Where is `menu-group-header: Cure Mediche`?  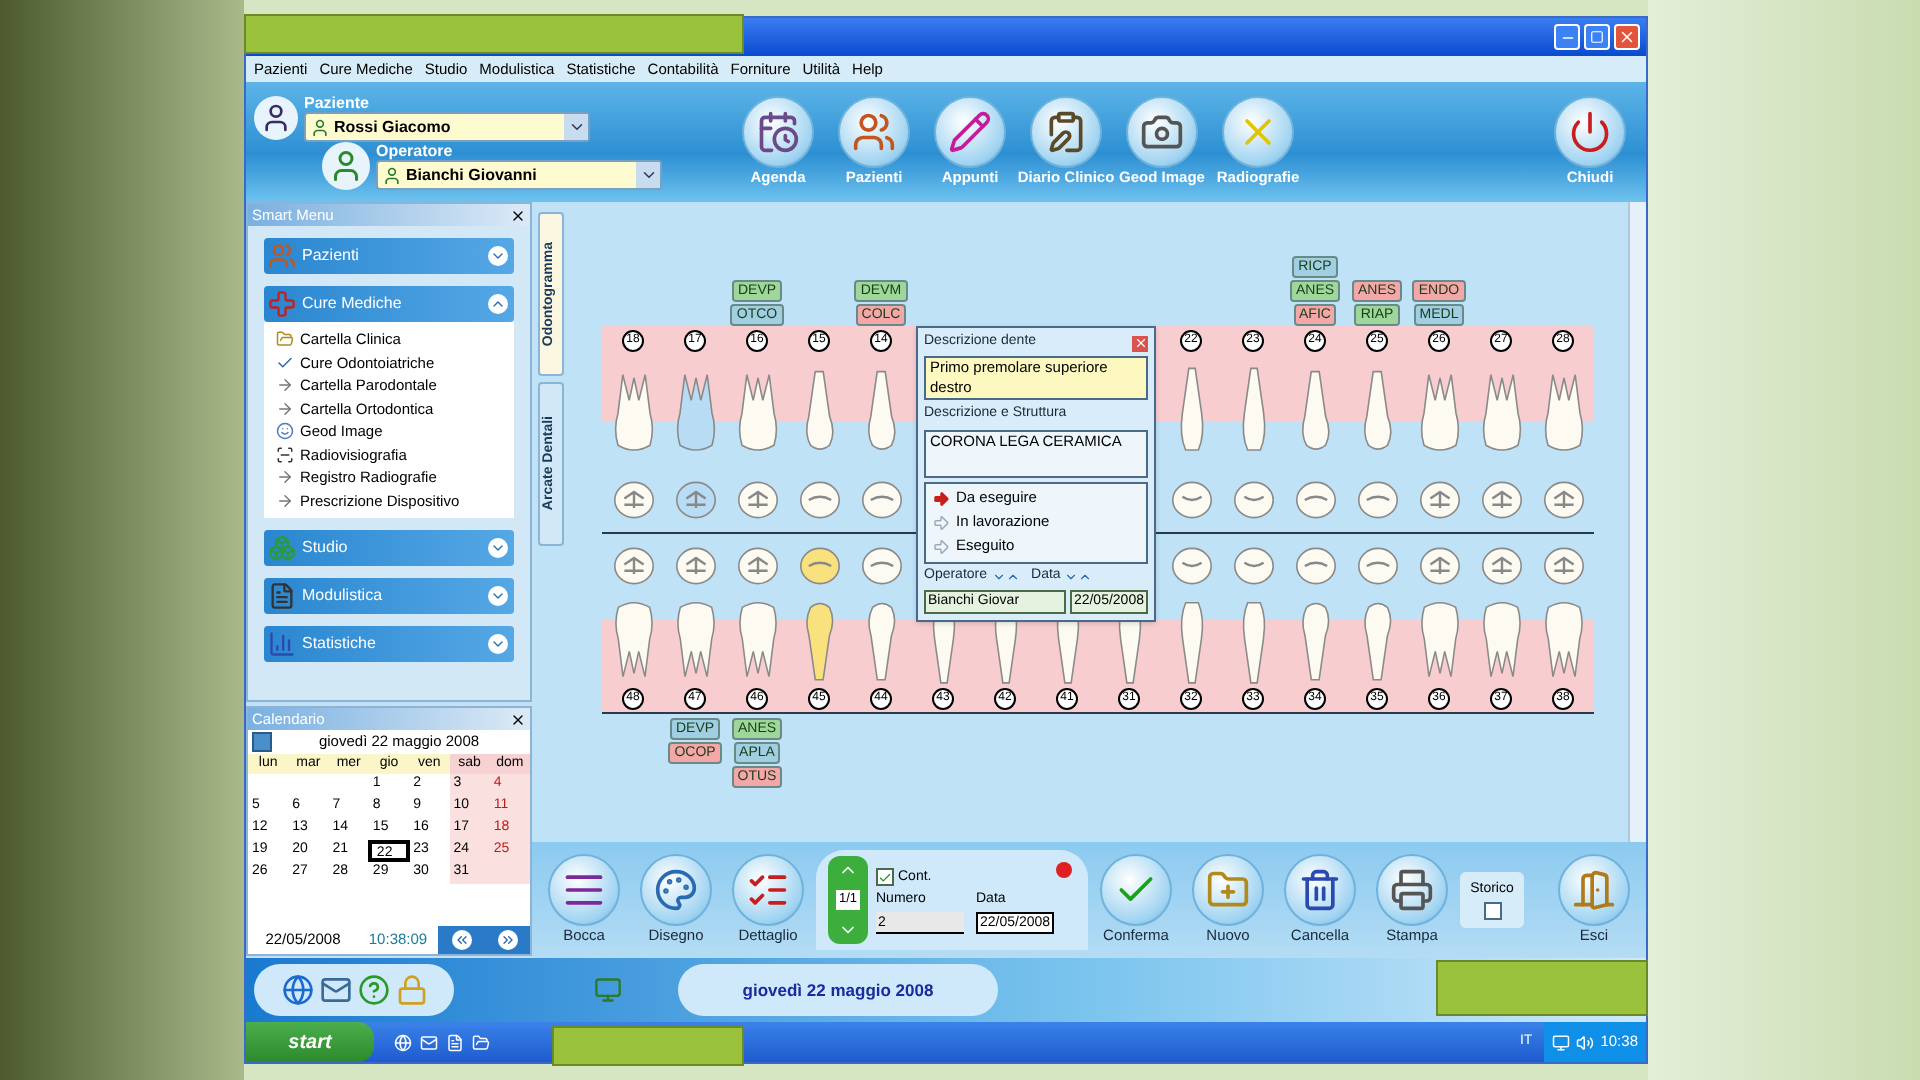 menu-group-header: Cure Mediche is located at coordinates (389, 304).